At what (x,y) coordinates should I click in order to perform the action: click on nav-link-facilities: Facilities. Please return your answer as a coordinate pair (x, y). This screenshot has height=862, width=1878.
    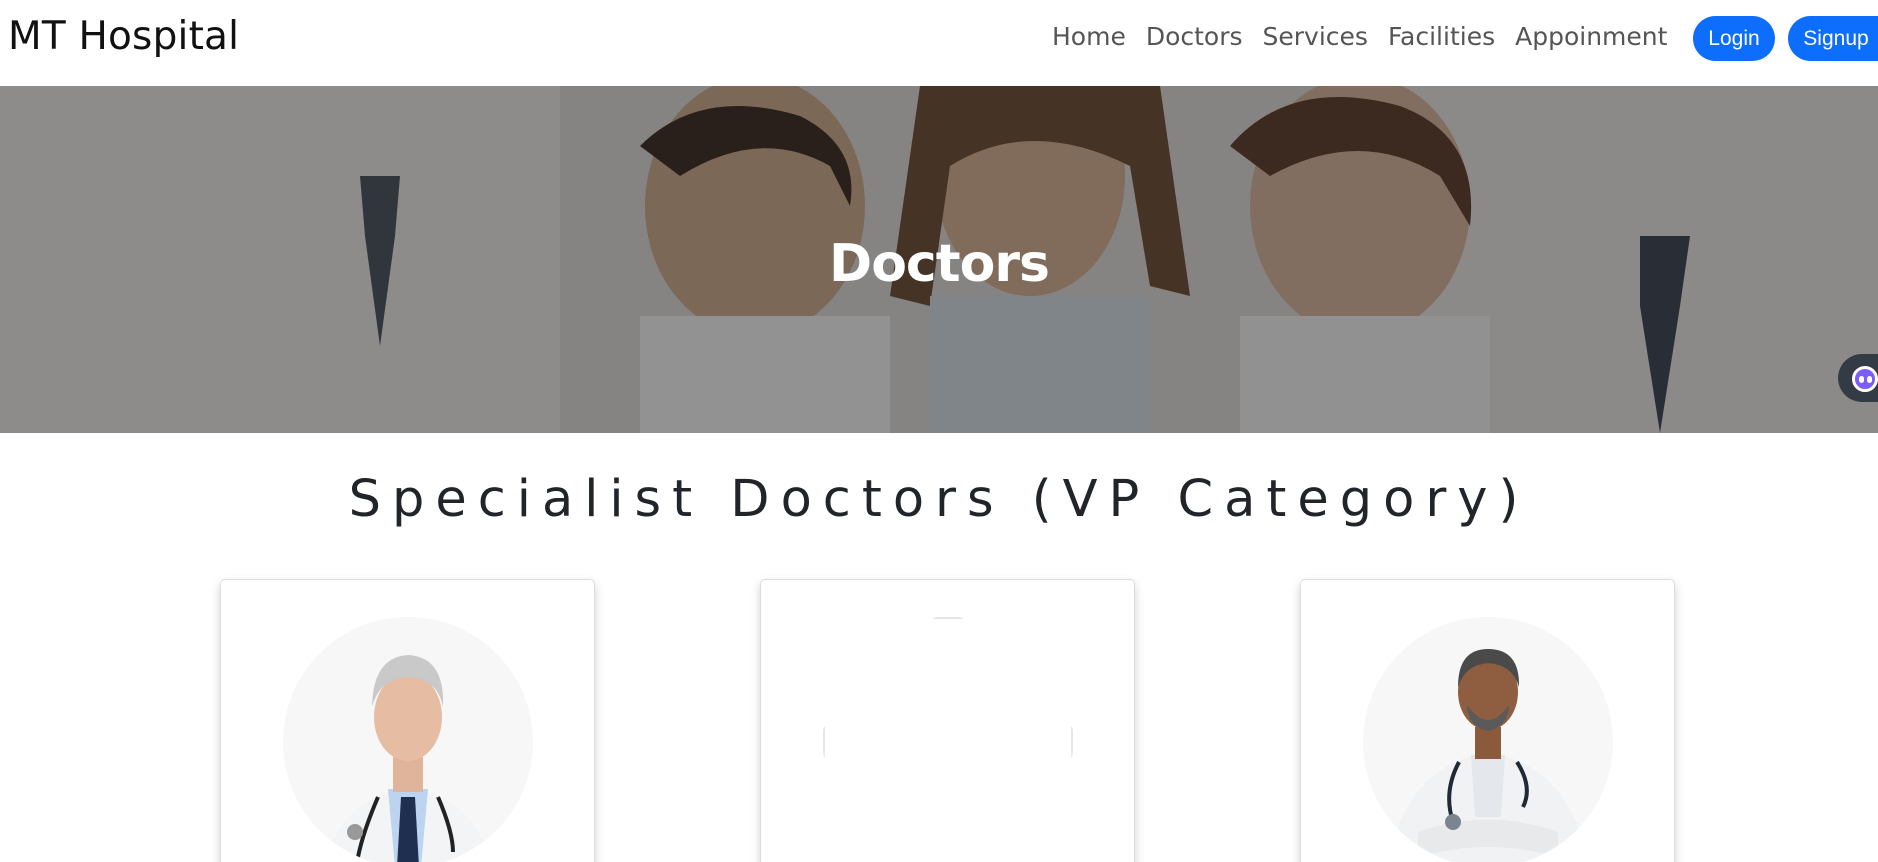
    Looking at the image, I should click on (1441, 36).